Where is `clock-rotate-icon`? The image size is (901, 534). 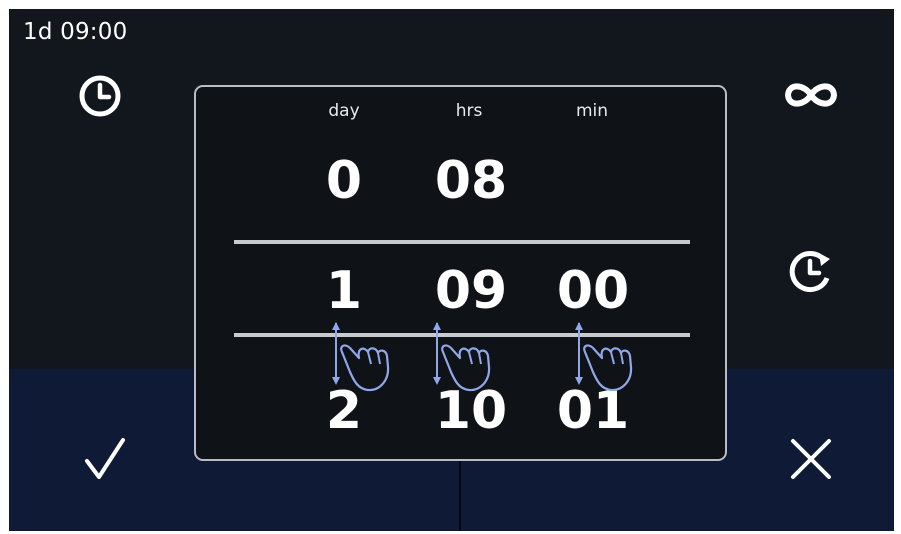 clock-rotate-icon is located at coordinates (809, 272).